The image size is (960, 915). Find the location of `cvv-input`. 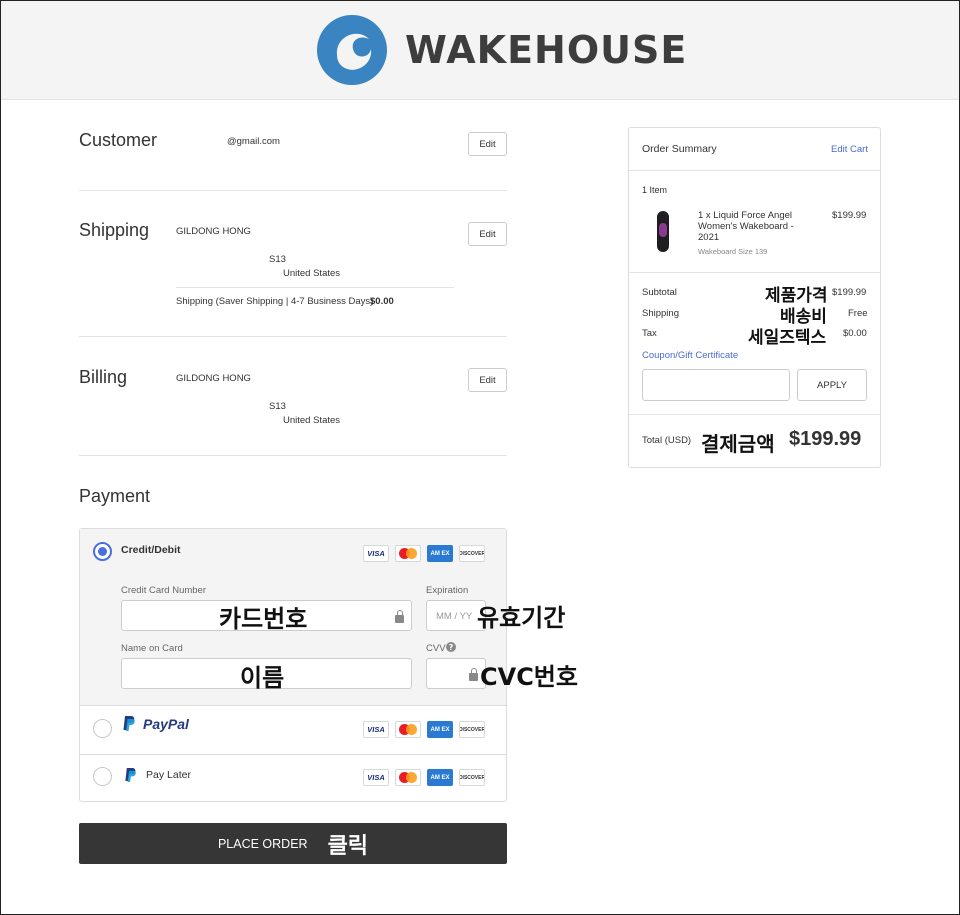

cvv-input is located at coordinates (456, 673).